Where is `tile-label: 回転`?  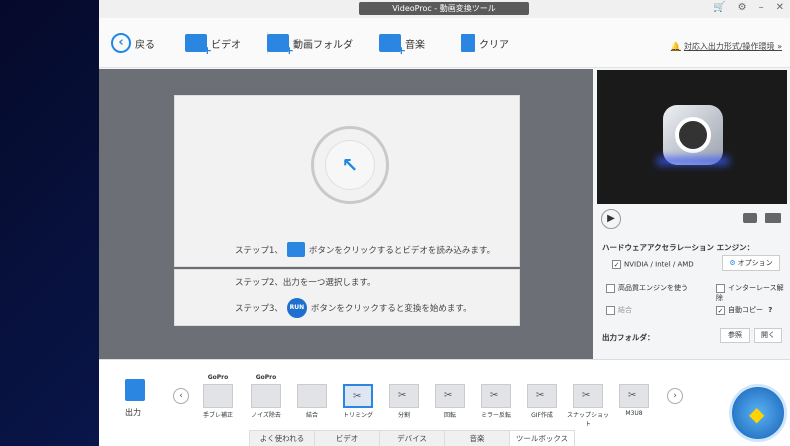 tile-label: 回転 is located at coordinates (449, 415).